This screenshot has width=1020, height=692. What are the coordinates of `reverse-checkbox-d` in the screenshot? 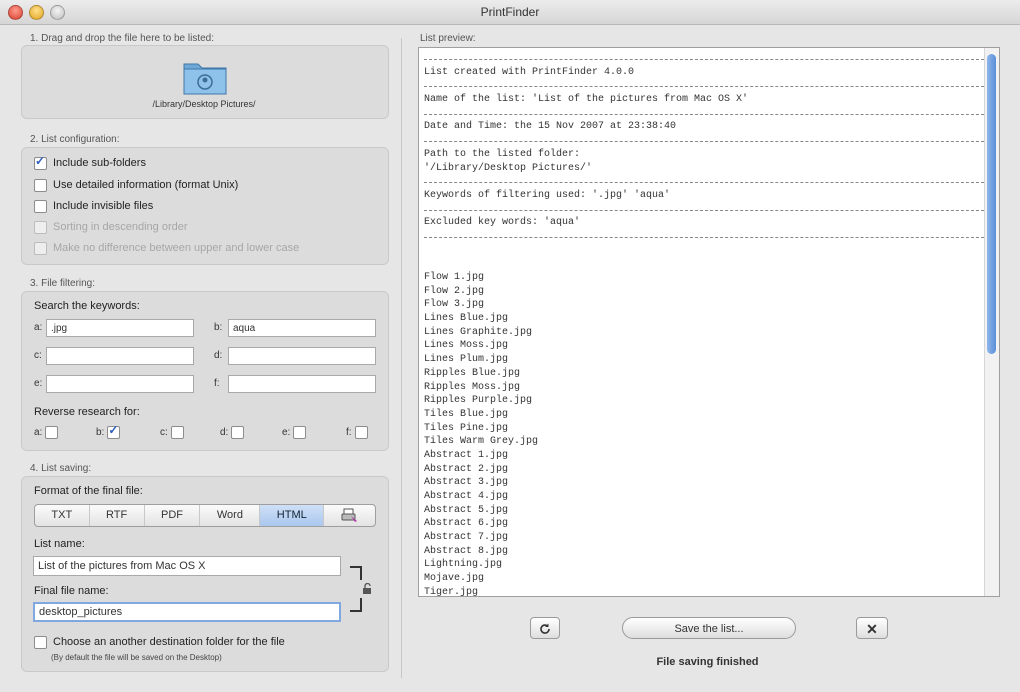 It's located at (238, 432).